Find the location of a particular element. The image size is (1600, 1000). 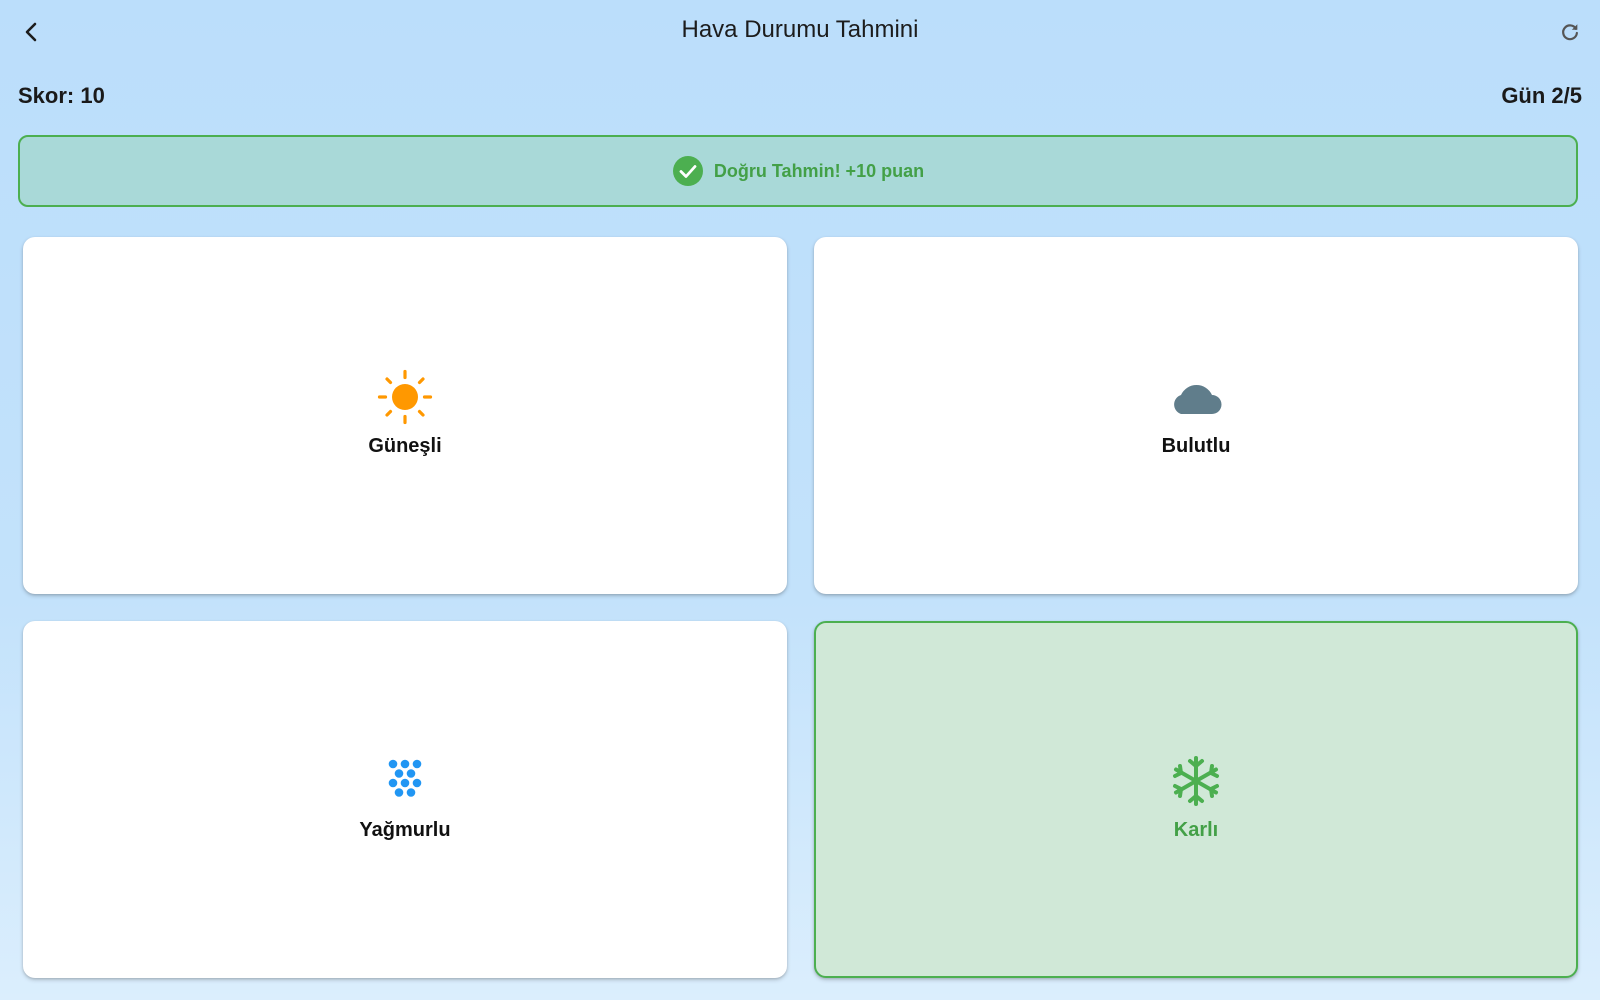

rain-icon is located at coordinates (405, 781).